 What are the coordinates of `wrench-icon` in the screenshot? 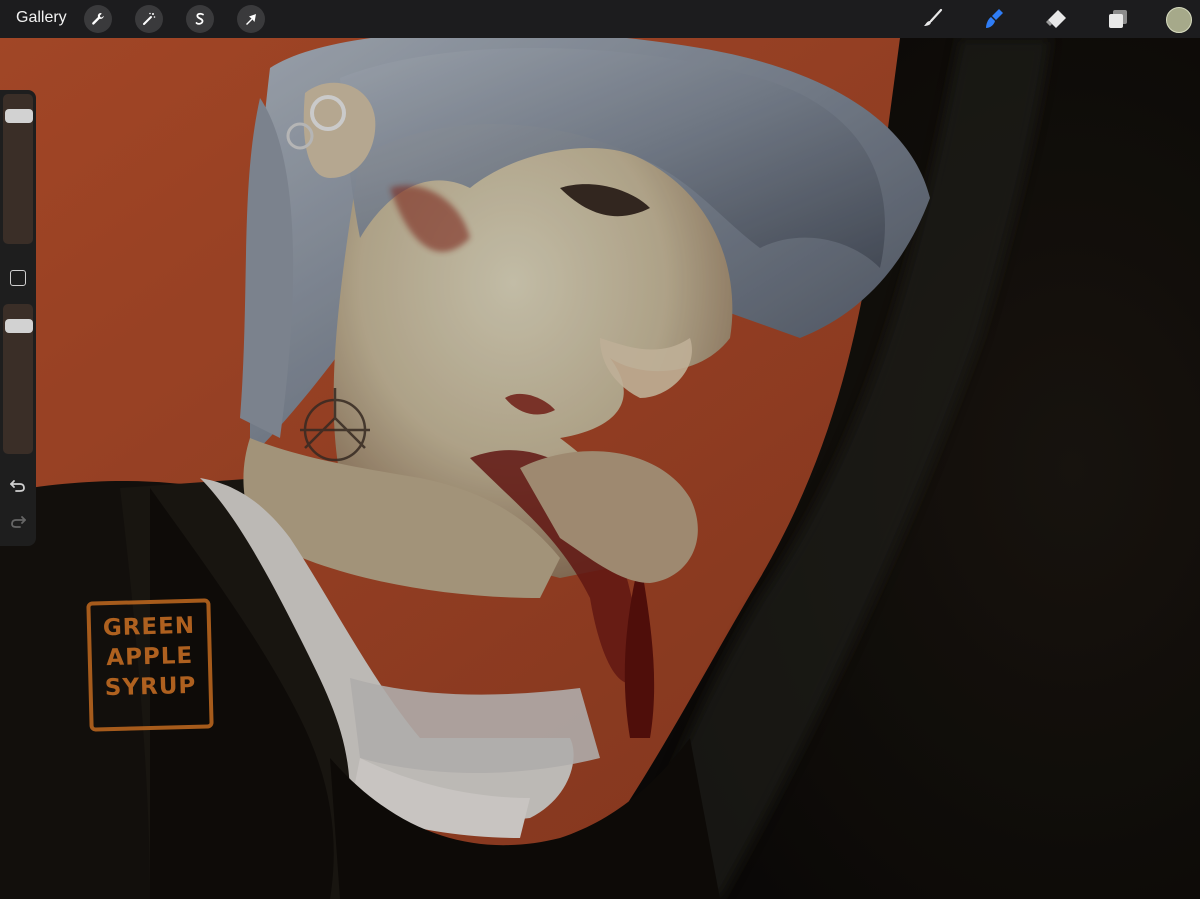 It's located at (98, 18).